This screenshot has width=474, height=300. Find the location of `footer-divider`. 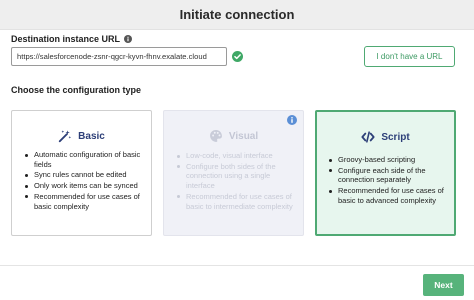

footer-divider is located at coordinates (237, 265).